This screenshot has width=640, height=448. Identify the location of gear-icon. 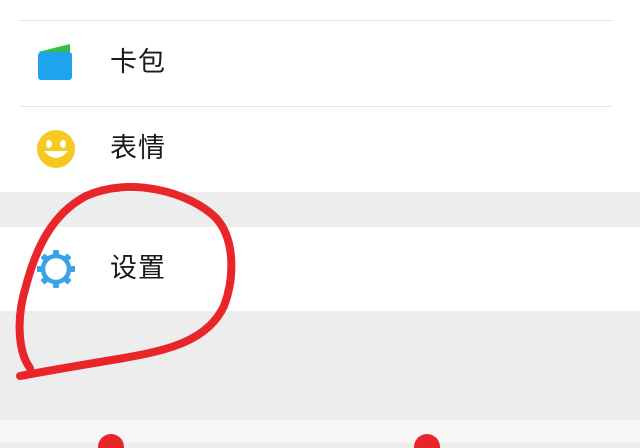
(56, 269).